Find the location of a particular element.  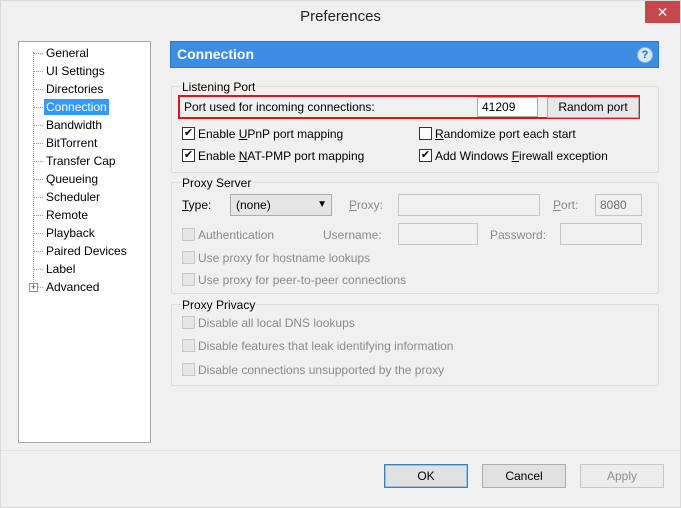

tree-item-directories: Directories is located at coordinates (74, 89).